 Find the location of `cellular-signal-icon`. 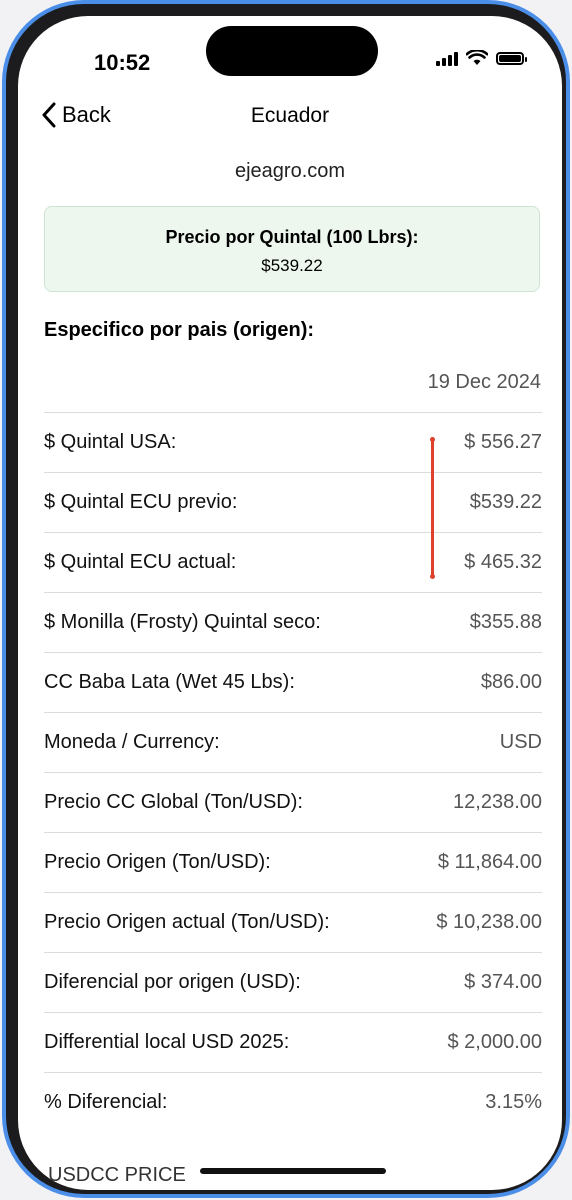

cellular-signal-icon is located at coordinates (447, 58).